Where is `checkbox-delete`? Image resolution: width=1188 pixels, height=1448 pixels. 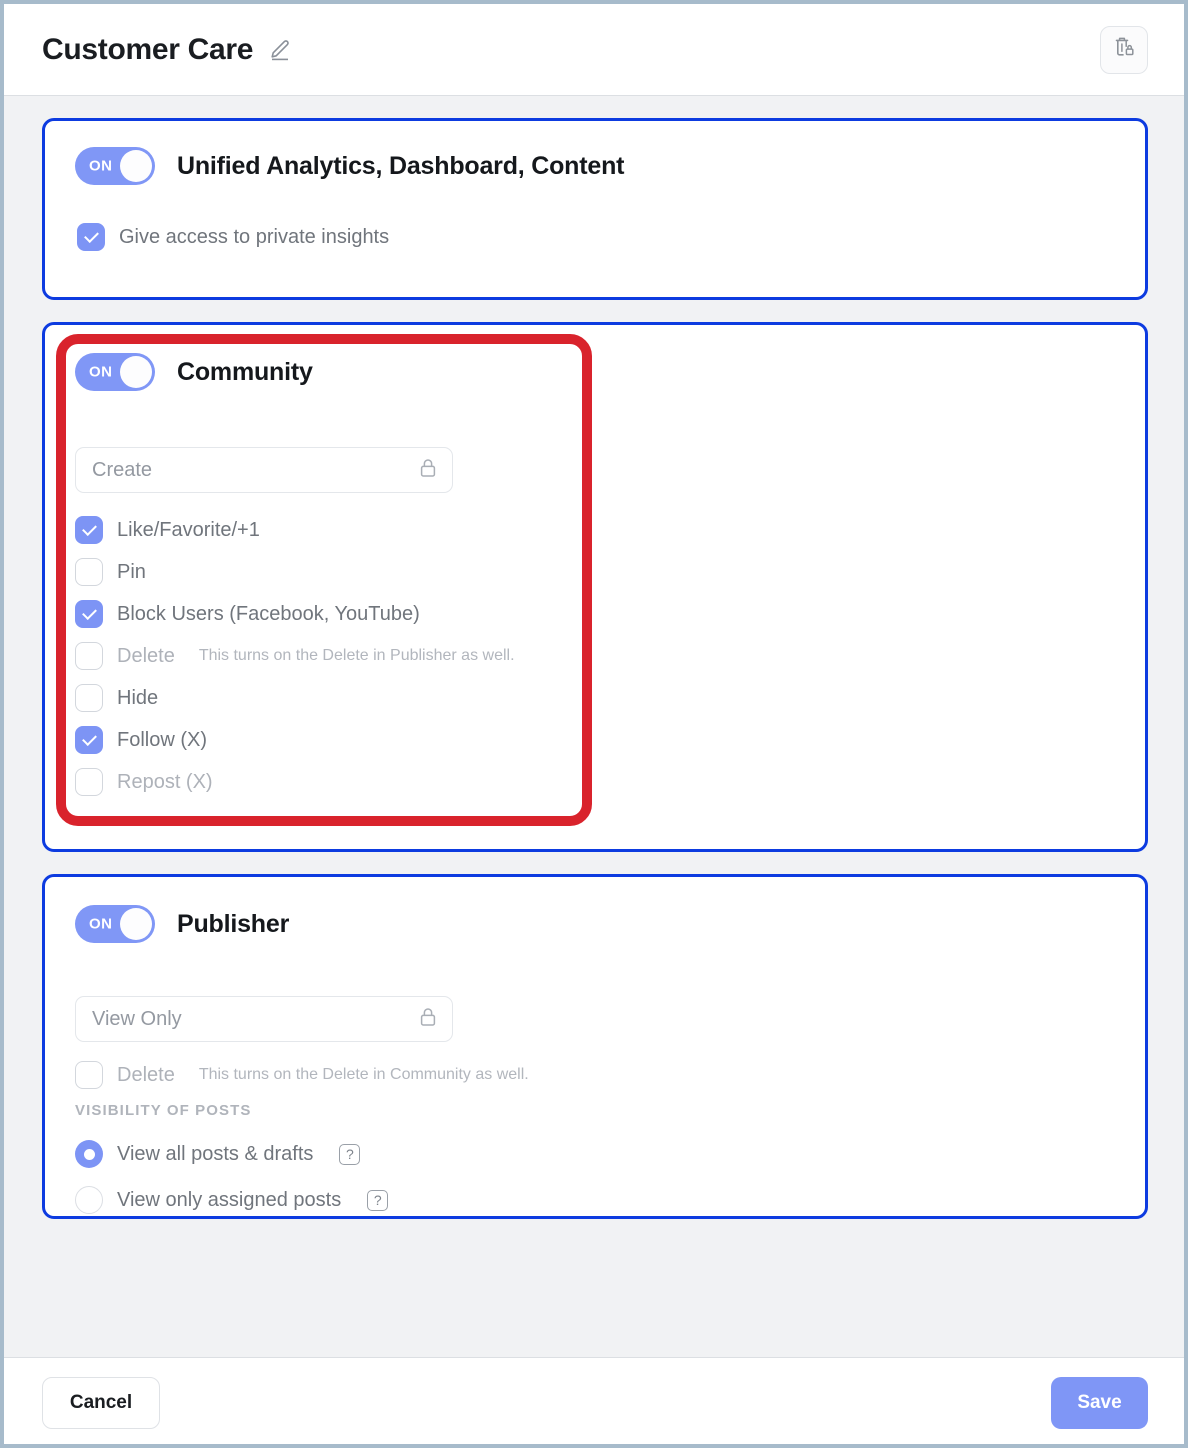
checkbox-delete is located at coordinates (89, 656).